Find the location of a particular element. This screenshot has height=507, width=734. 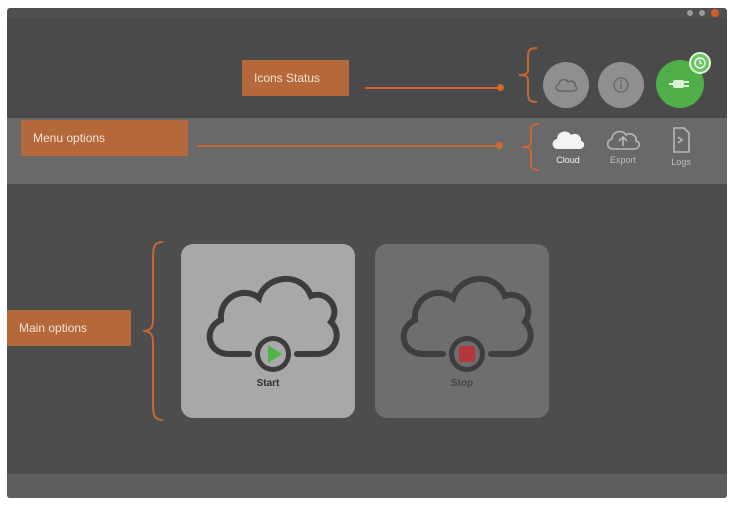

menu-item-export: Export is located at coordinates (623, 154).